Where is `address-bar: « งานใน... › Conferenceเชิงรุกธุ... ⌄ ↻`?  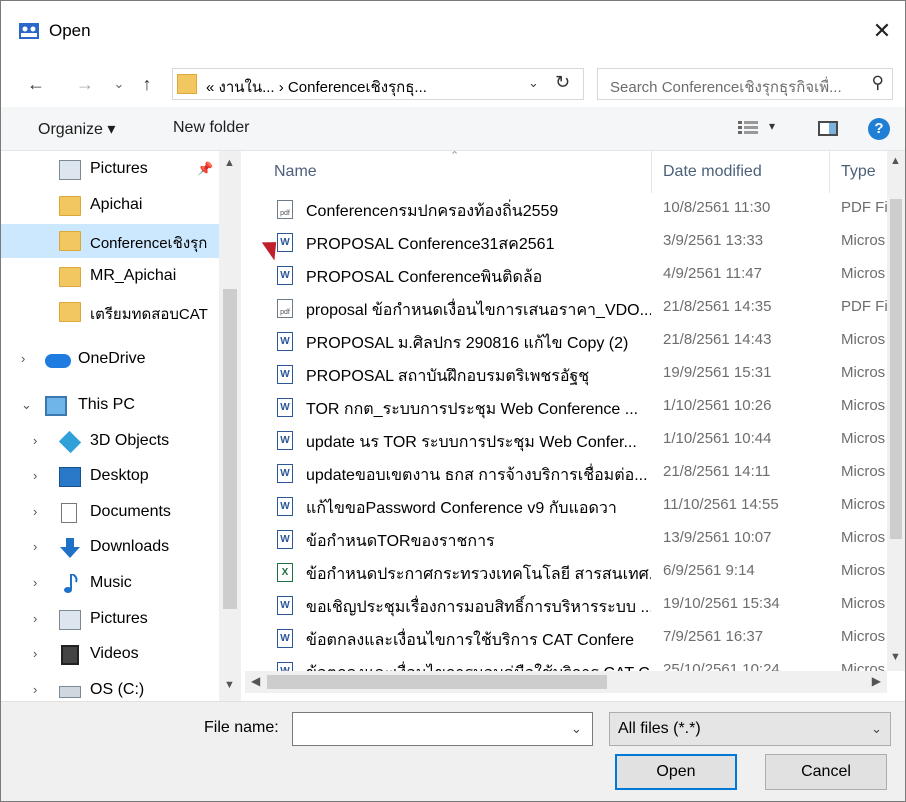 address-bar: « งานใน... › Conferenceเชิงรุกธุ... ⌄ ↻ is located at coordinates (378, 84).